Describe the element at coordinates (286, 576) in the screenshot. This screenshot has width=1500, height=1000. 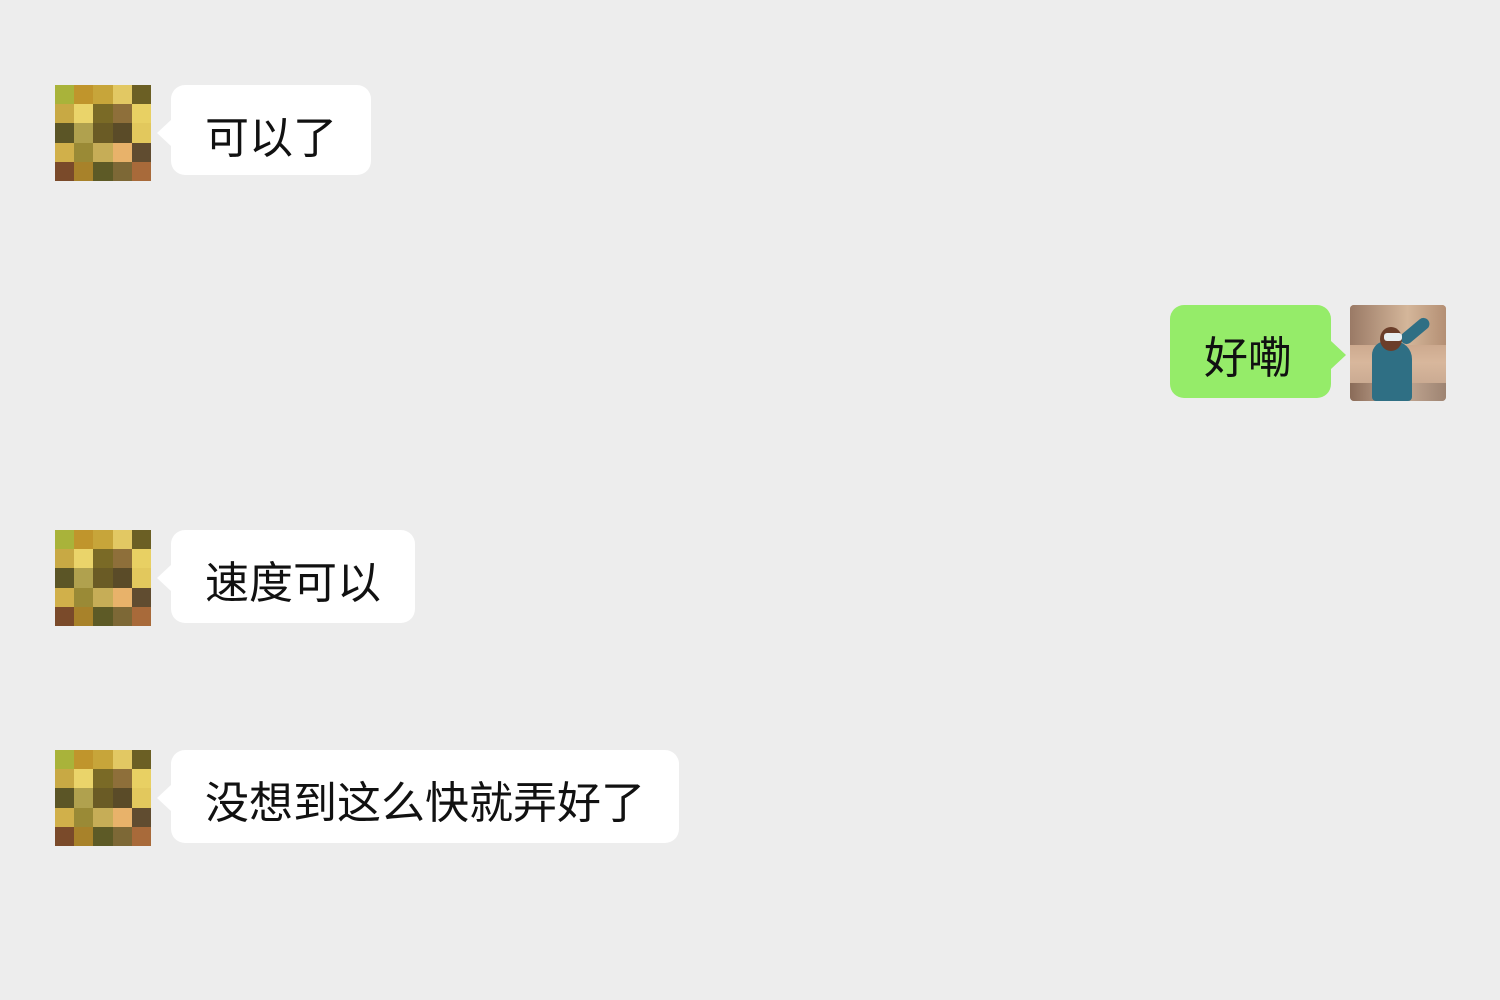
I see `message-bubble: 速度可以` at that location.